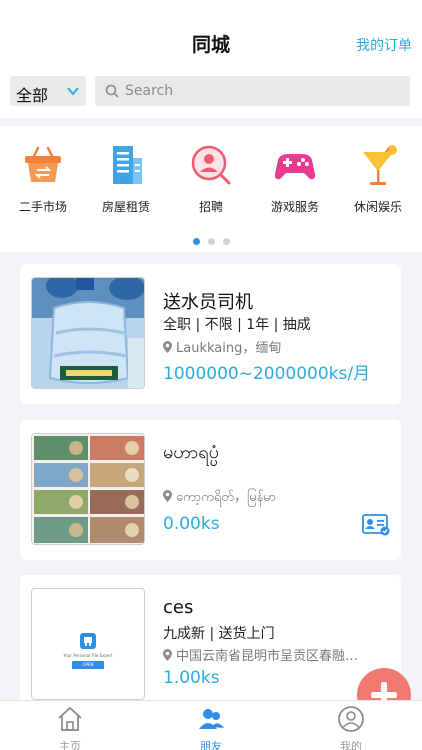  I want to click on my-orders-link: 我的订单, so click(384, 45).